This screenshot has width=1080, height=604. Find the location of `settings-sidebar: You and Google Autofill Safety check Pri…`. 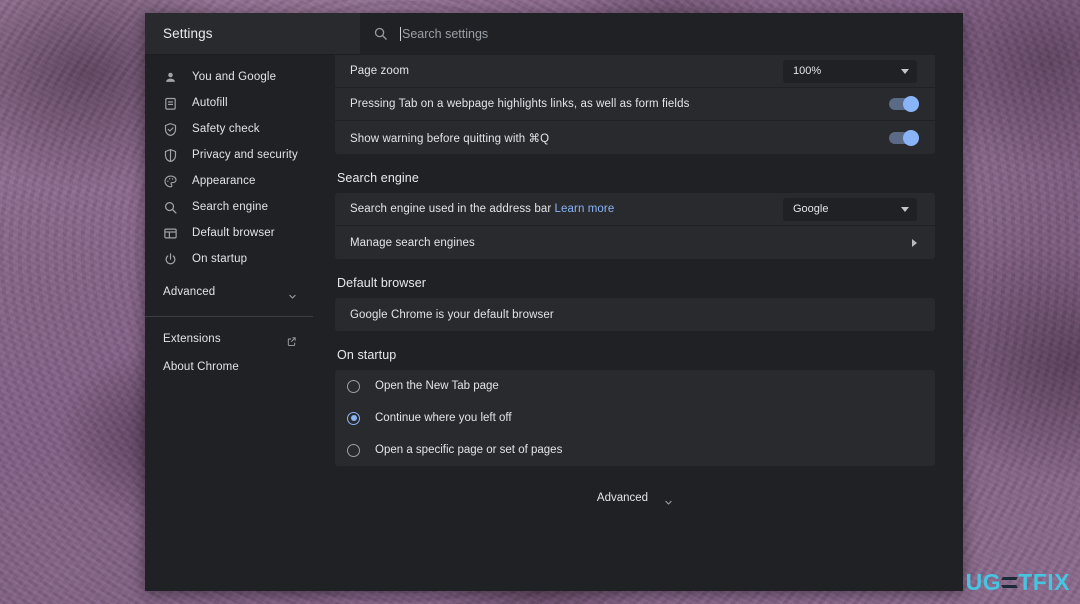

settings-sidebar: You and Google Autofill Safety check Pri… is located at coordinates (229, 323).